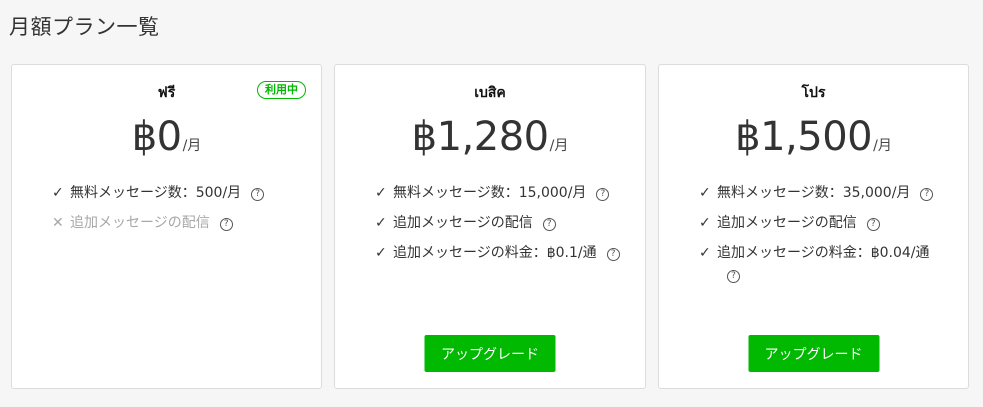 The width and height of the screenshot is (983, 407). What do you see at coordinates (156, 193) in the screenshot?
I see `feature-text: 無料メッセージ数：500/月` at bounding box center [156, 193].